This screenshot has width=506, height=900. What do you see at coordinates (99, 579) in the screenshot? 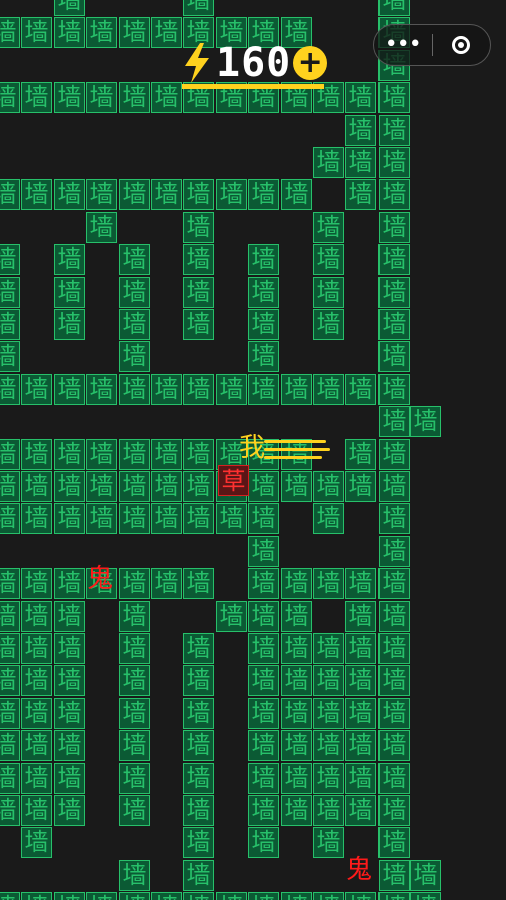
I see `ghost-enemy: 鬼` at bounding box center [99, 579].